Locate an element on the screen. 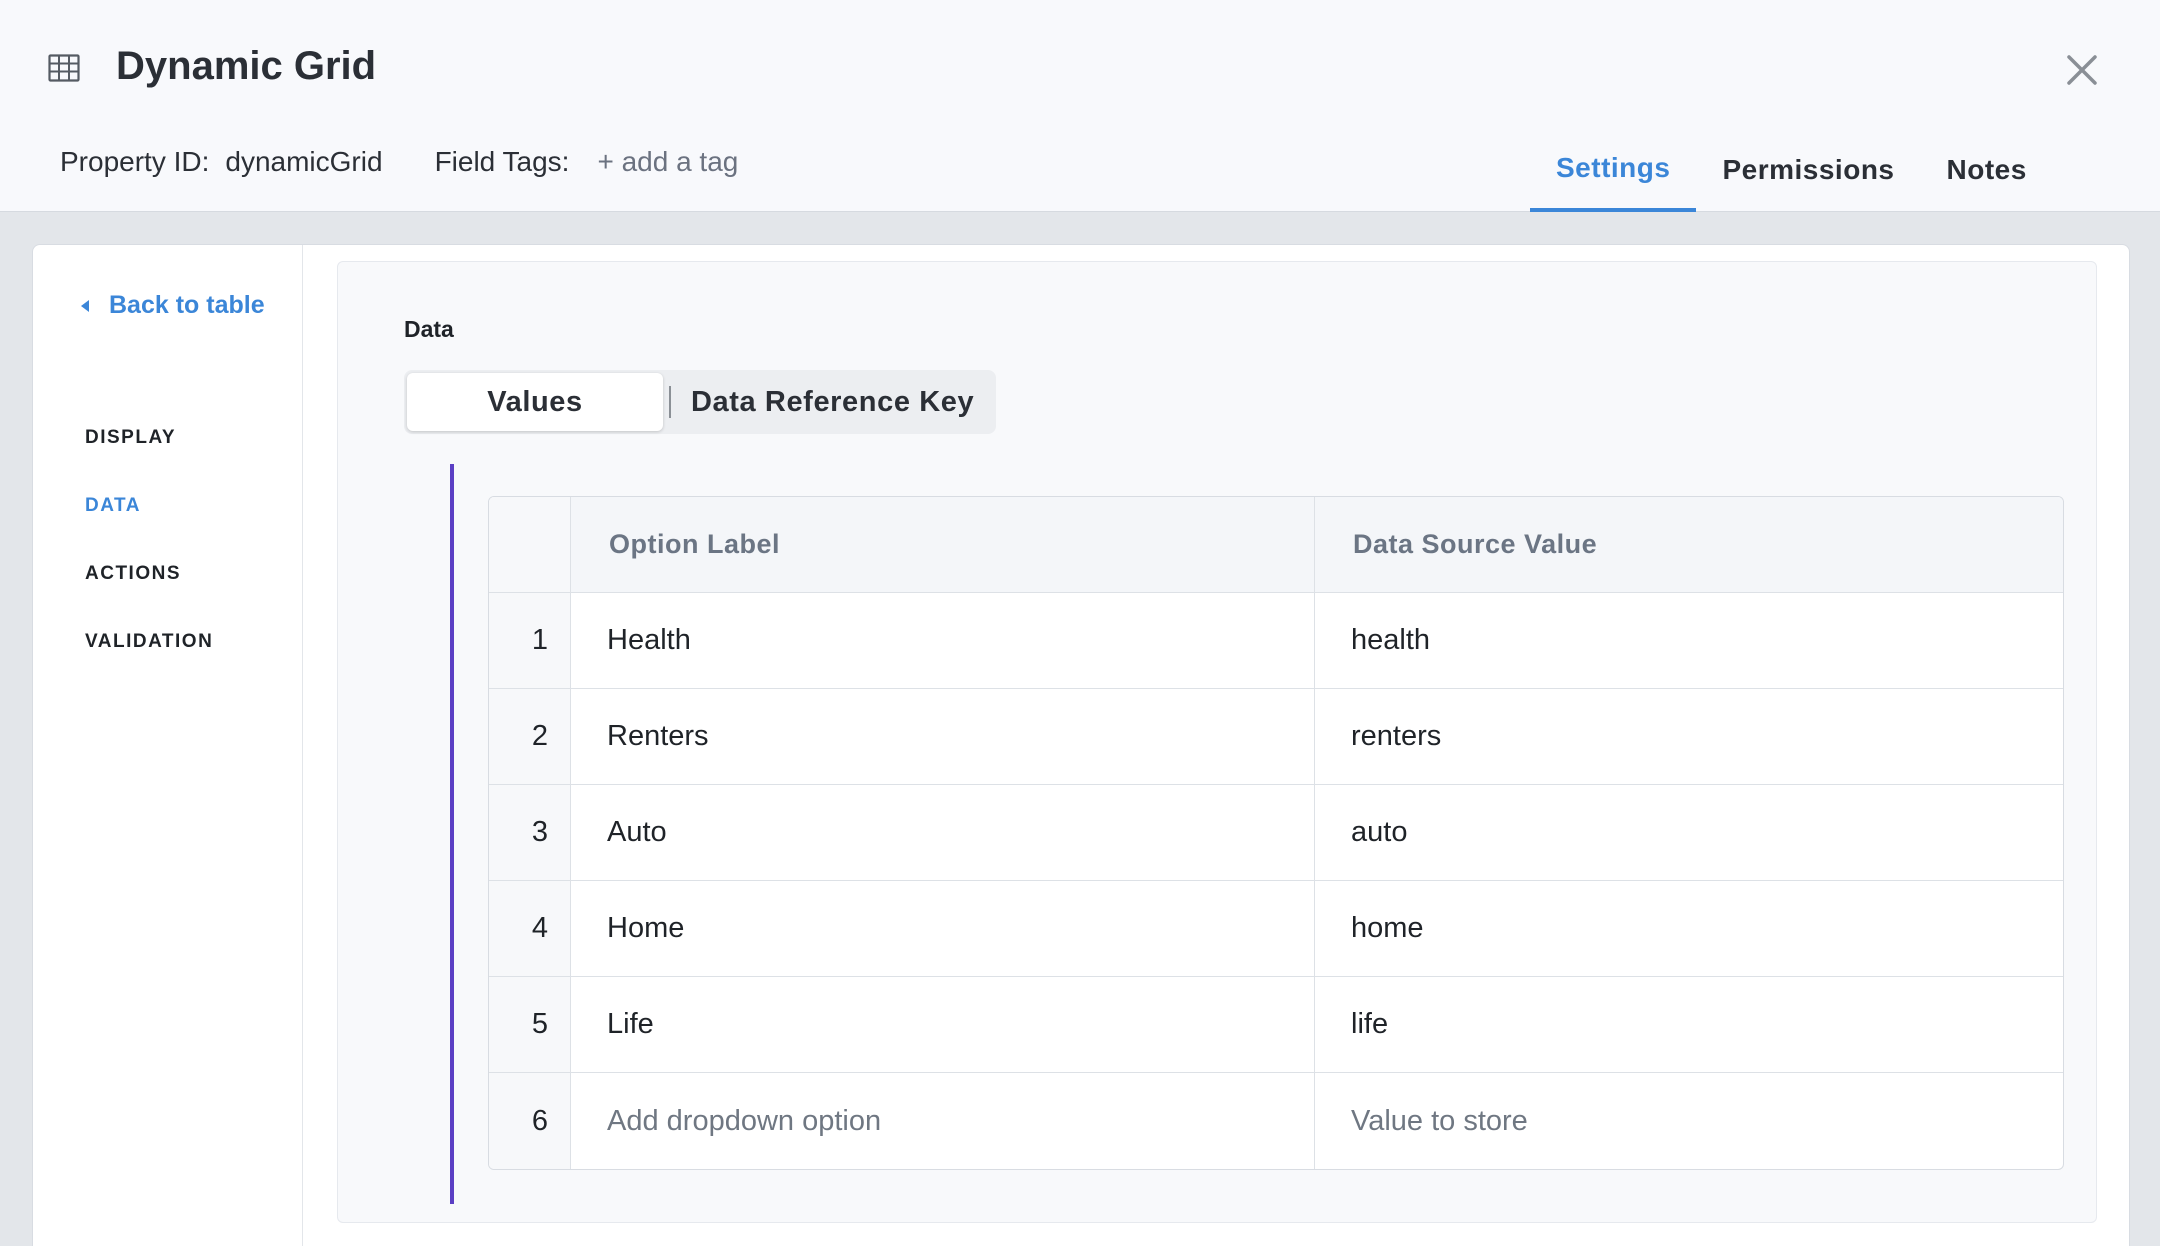 The height and width of the screenshot is (1246, 2160). row-number: 4 is located at coordinates (530, 928).